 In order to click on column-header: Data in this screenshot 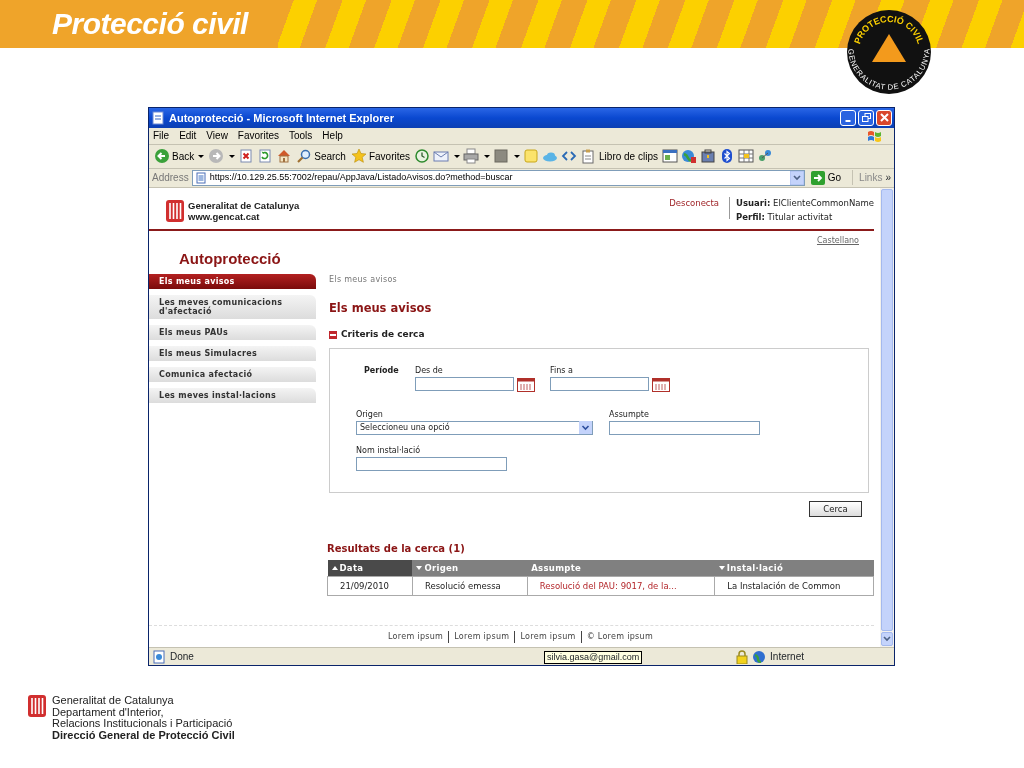, I will do `click(370, 568)`.